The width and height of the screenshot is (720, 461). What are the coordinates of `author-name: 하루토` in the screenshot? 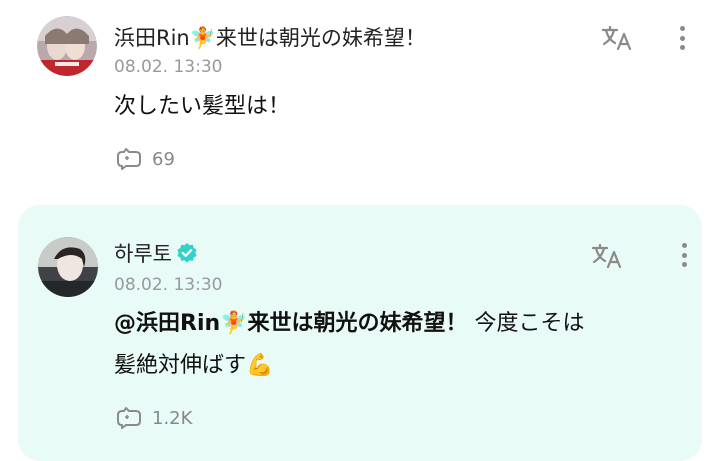 It's located at (156, 253).